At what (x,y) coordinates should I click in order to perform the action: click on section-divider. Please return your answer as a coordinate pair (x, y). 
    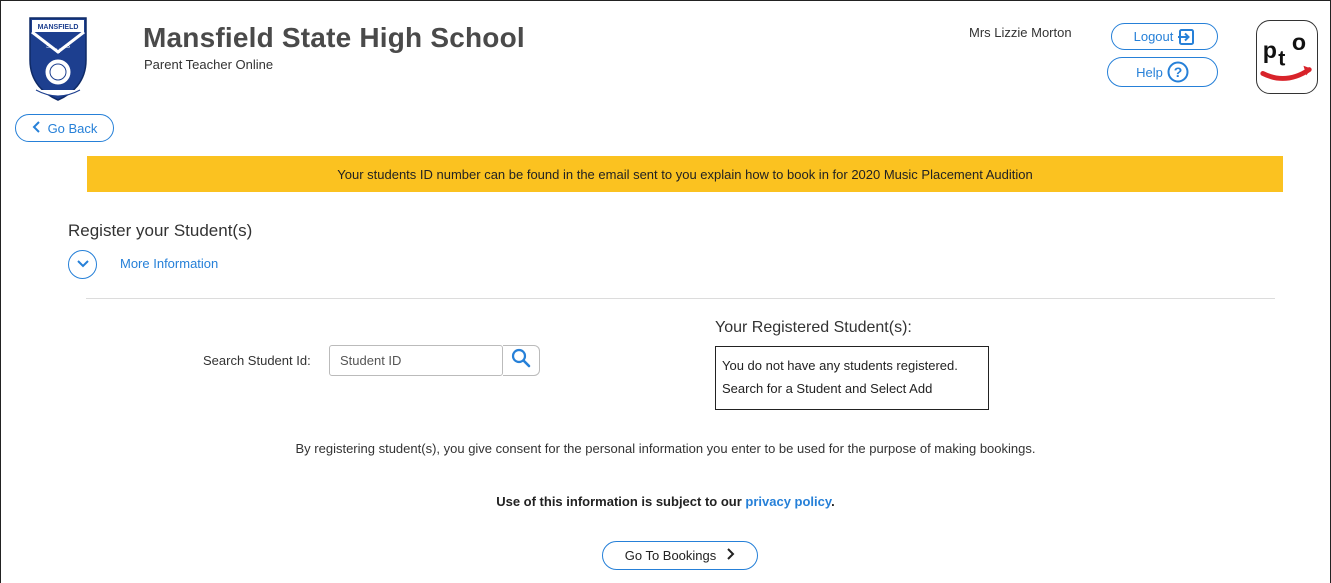
    Looking at the image, I should click on (680, 298).